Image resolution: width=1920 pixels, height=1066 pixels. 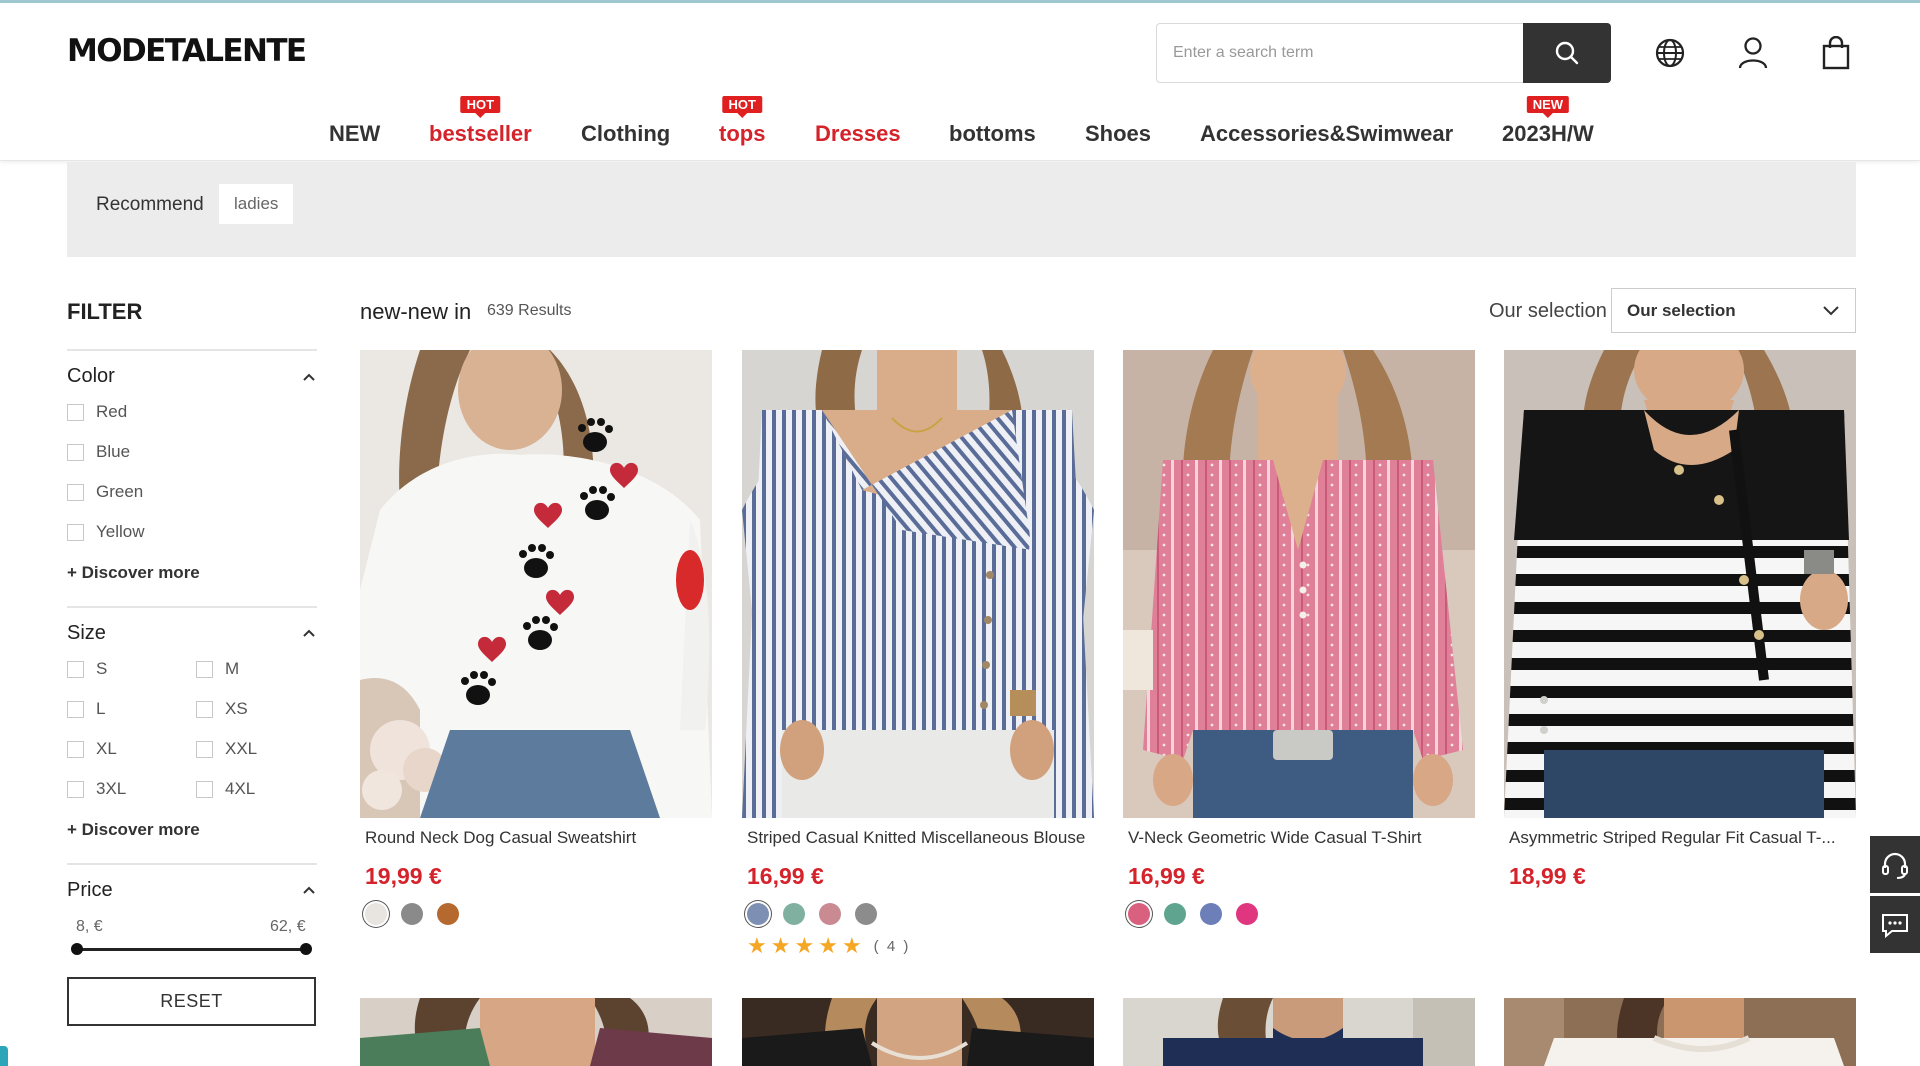 What do you see at coordinates (1339, 53) in the screenshot?
I see `search-input` at bounding box center [1339, 53].